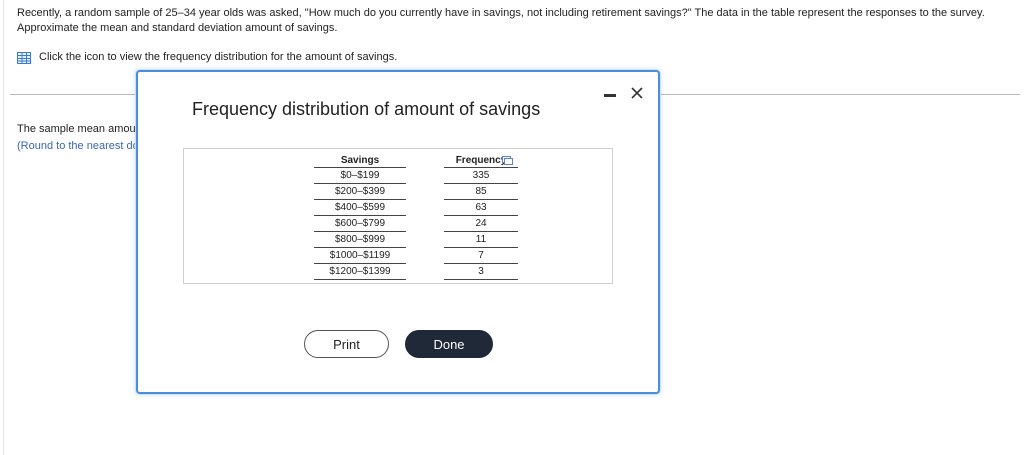  Describe the element at coordinates (24, 57) in the screenshot. I see `table-icon` at that location.